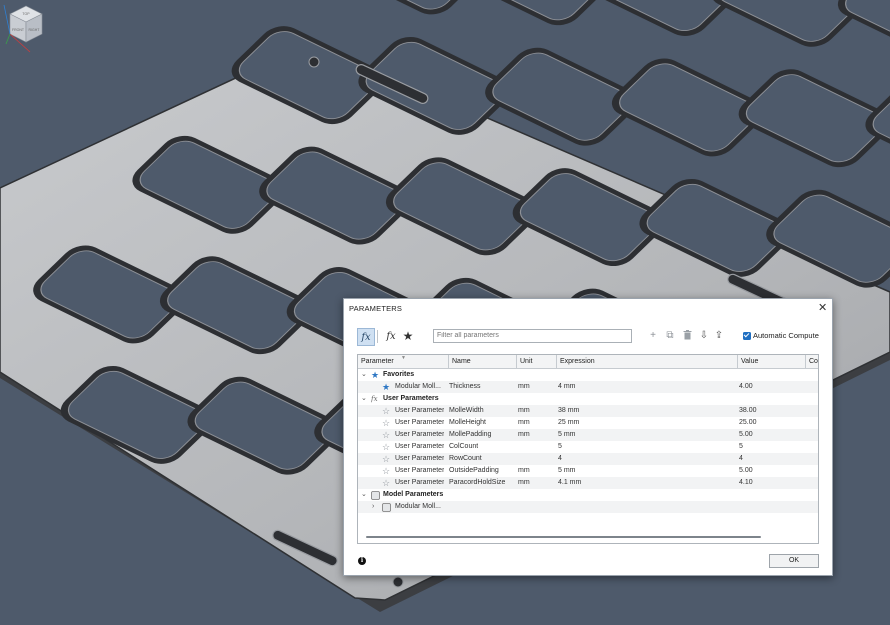 The height and width of the screenshot is (625, 890). Describe the element at coordinates (588, 387) in the screenshot. I see `table-row: ★ Modular Moll... Thickness mm 4 mm 4.00` at that location.